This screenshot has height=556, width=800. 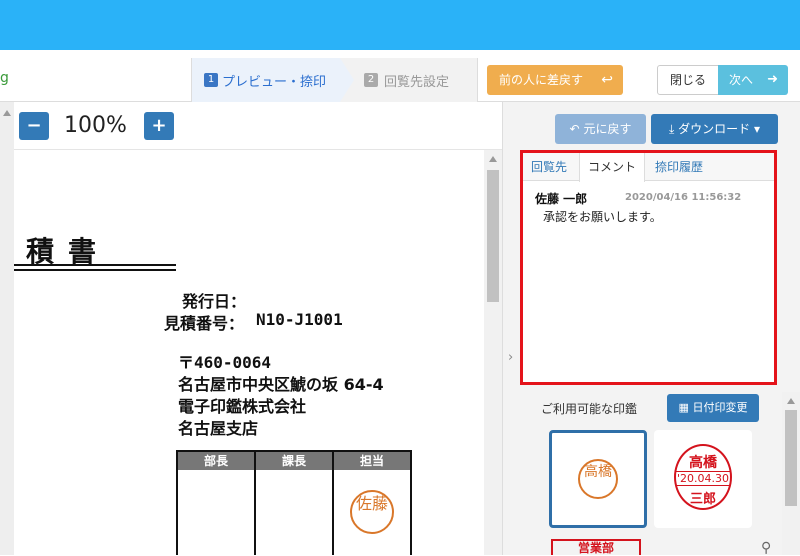 I want to click on tab-comments: コメント, so click(x=612, y=167).